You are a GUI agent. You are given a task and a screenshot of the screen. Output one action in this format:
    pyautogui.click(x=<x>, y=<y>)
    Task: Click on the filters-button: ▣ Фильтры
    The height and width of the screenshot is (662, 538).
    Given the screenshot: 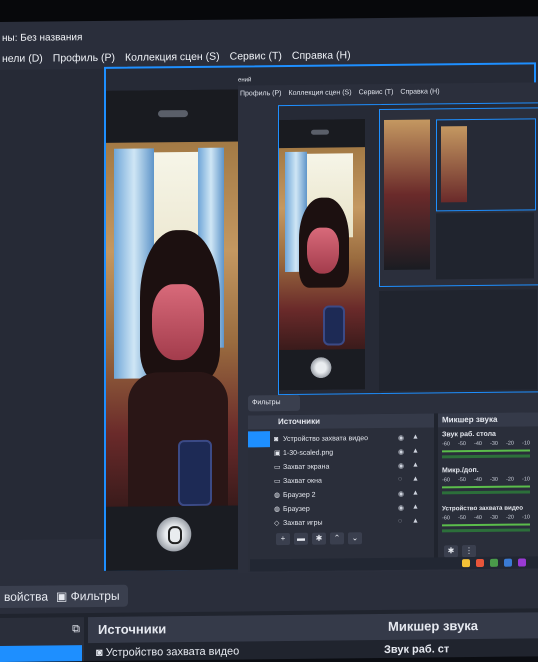 What is the action you would take?
    pyautogui.click(x=88, y=596)
    